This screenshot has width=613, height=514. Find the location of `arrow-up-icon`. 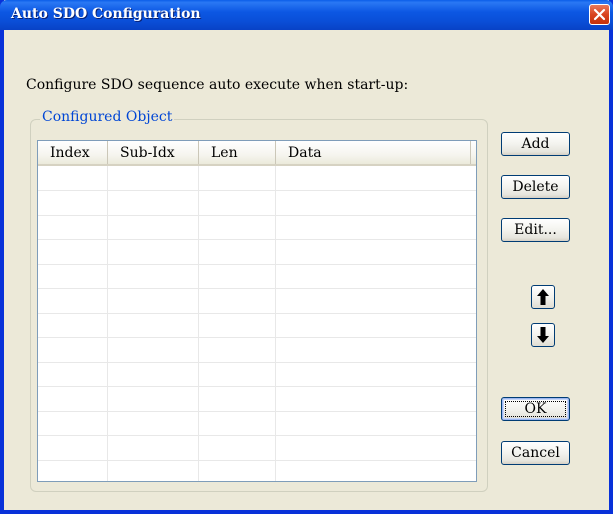

arrow-up-icon is located at coordinates (543, 297).